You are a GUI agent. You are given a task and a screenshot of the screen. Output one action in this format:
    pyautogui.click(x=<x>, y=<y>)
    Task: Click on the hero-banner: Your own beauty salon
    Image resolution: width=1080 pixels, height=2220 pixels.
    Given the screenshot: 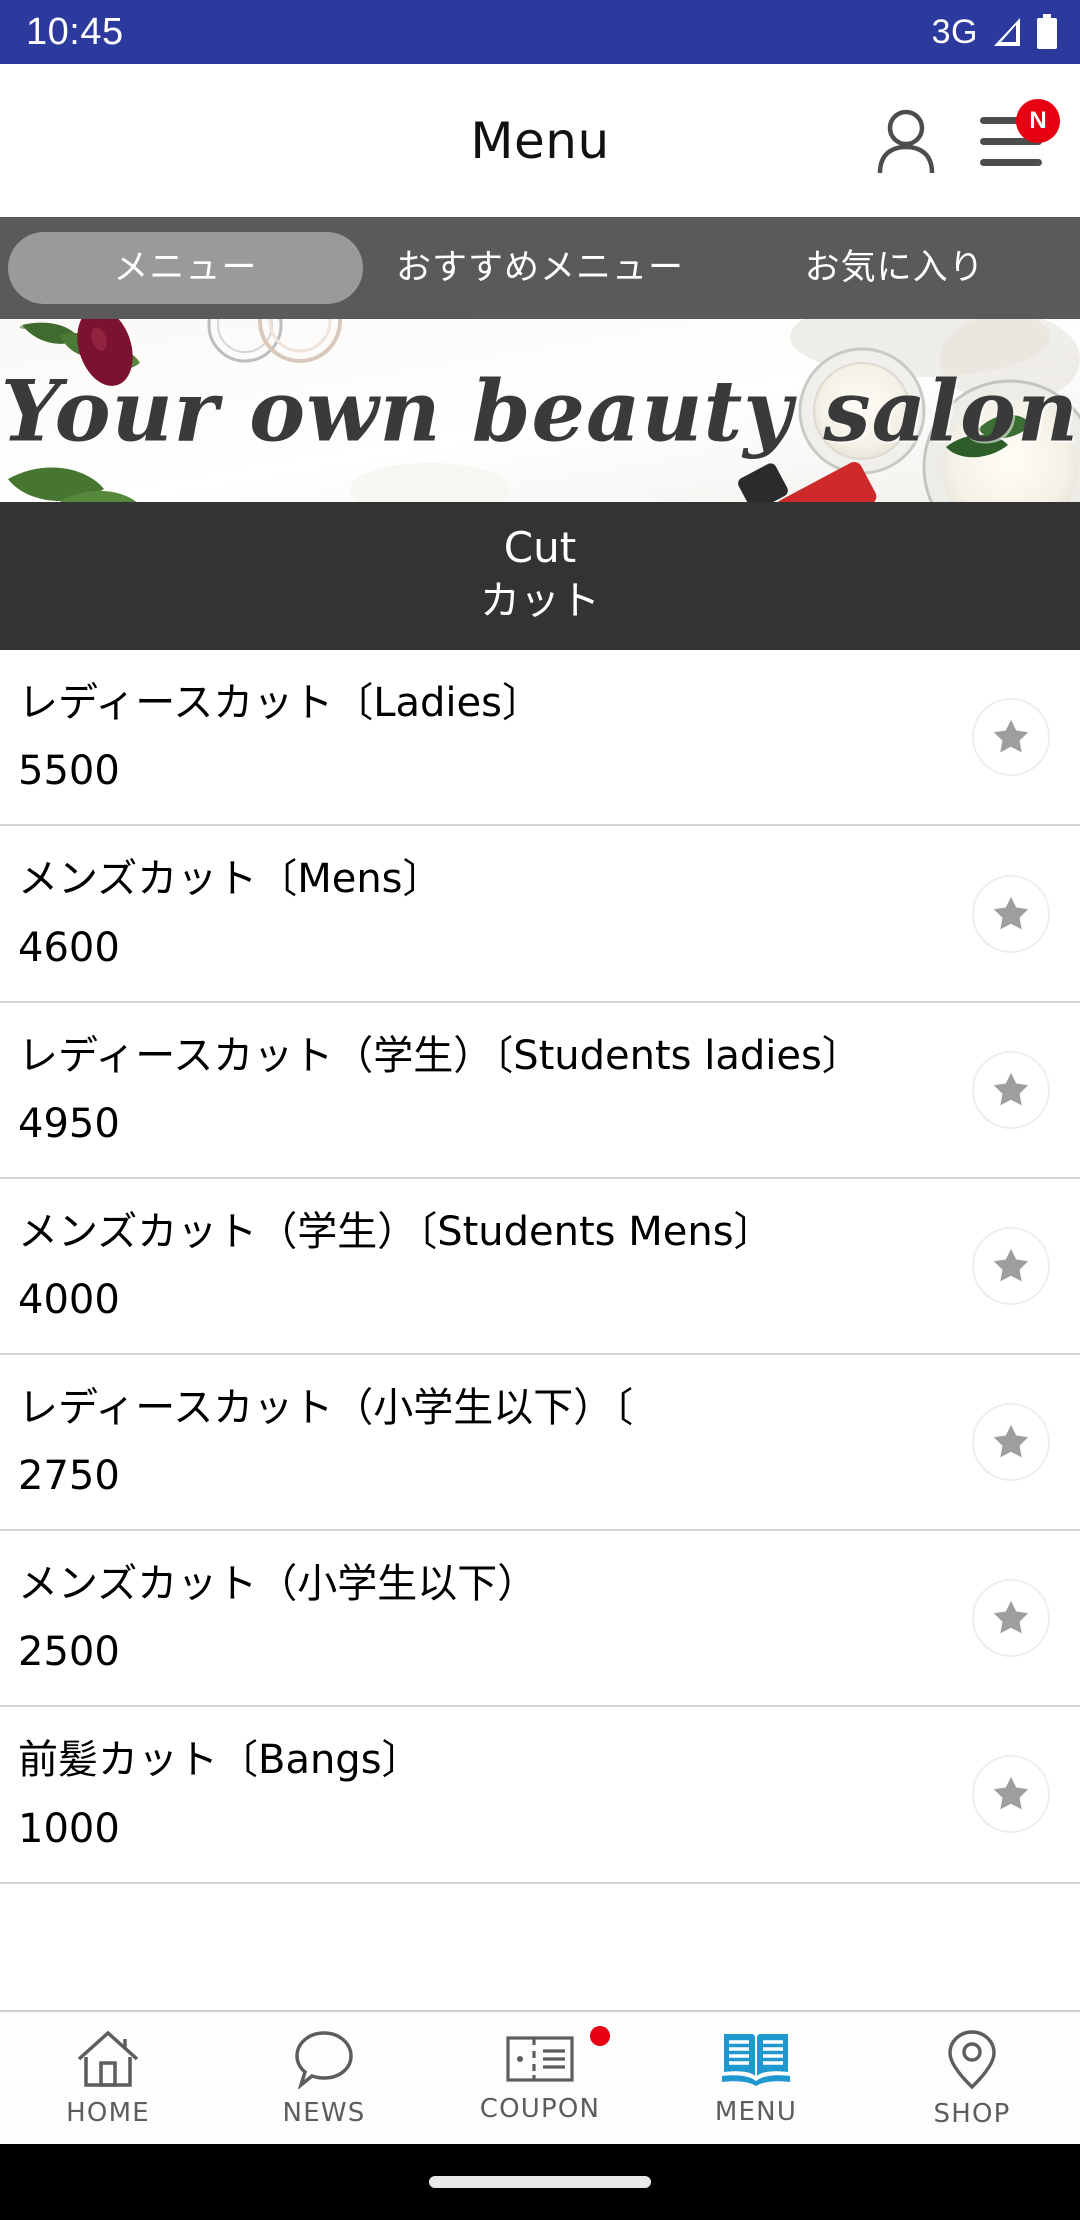 What is the action you would take?
    pyautogui.click(x=540, y=410)
    